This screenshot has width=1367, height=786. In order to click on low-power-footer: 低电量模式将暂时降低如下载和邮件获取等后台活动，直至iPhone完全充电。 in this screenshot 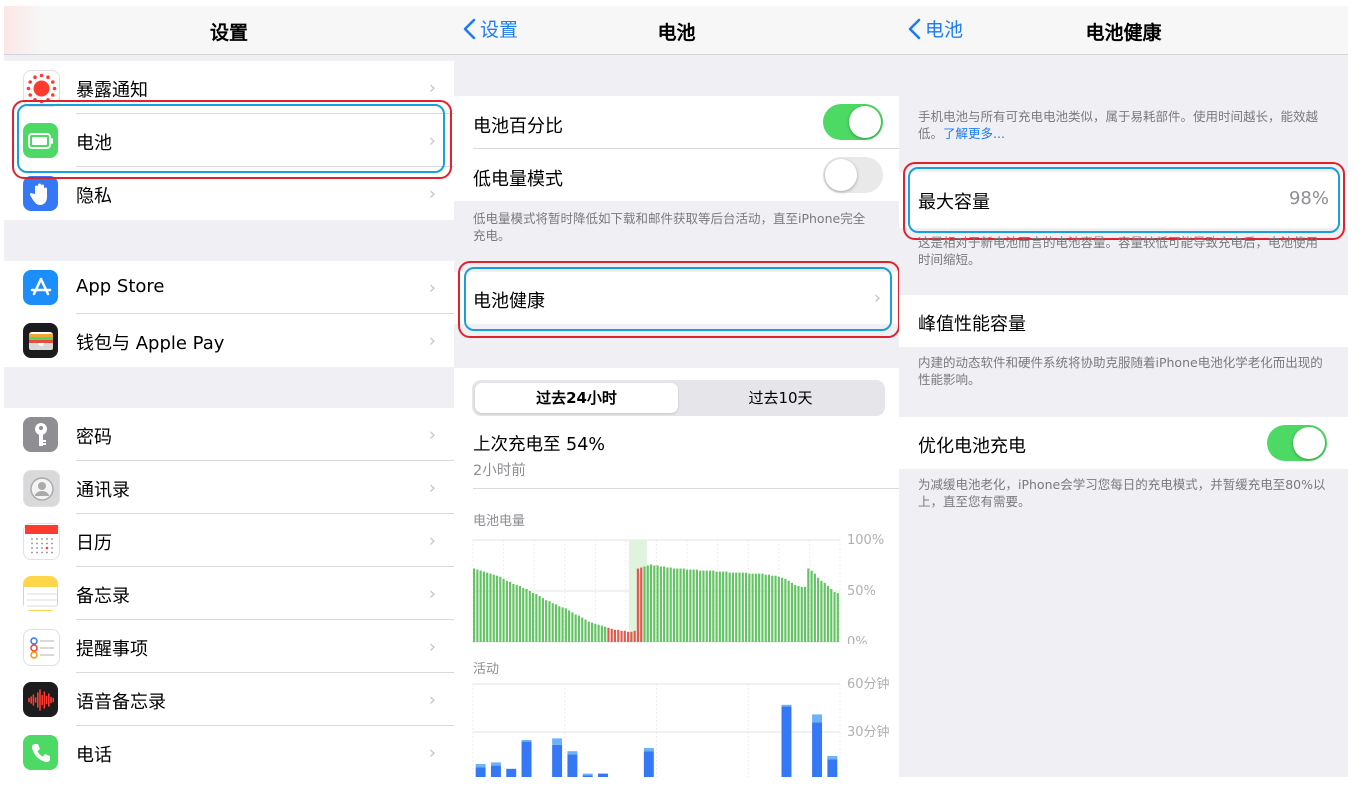, I will do `click(669, 227)`.